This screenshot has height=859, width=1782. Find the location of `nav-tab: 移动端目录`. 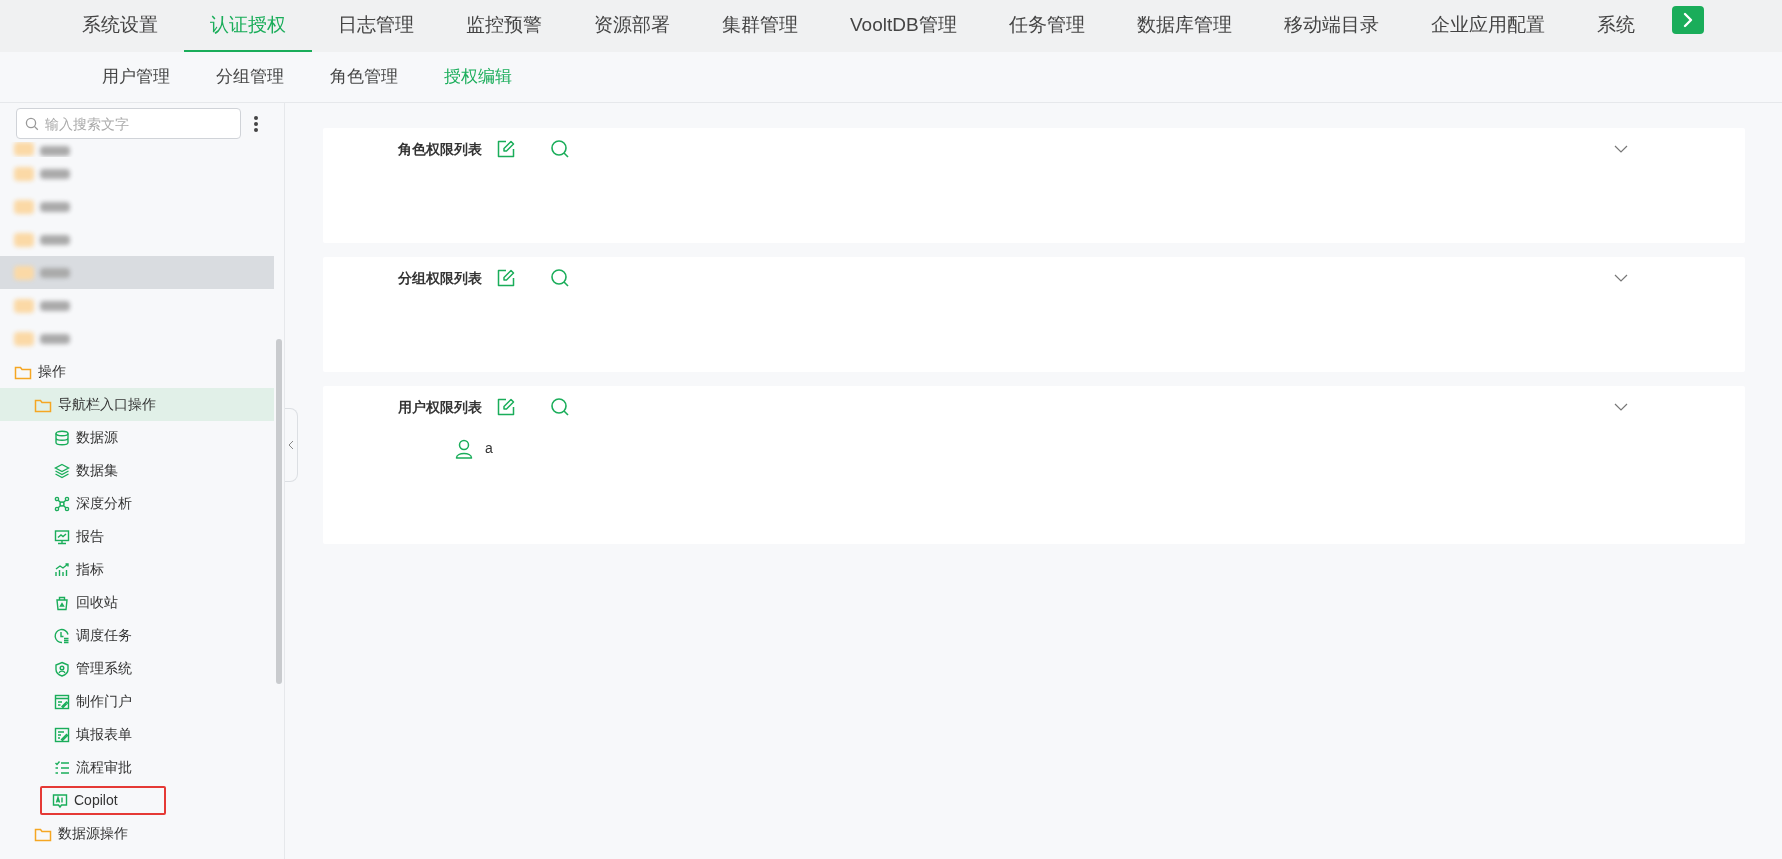

nav-tab: 移动端目录 is located at coordinates (1331, 26).